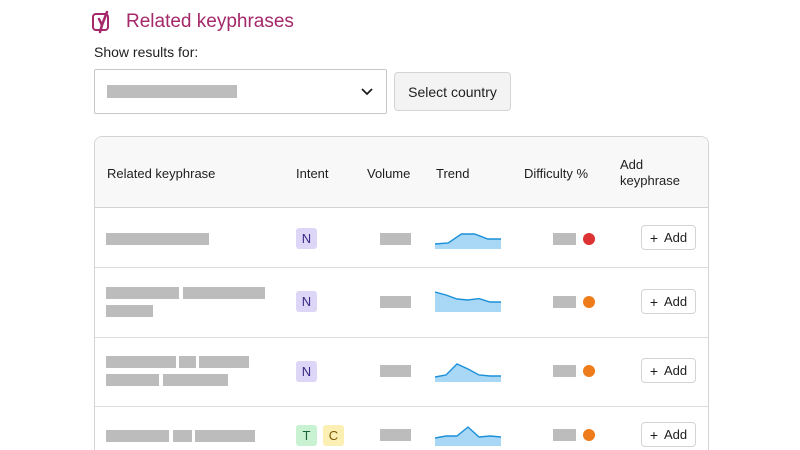 This screenshot has height=450, width=800. What do you see at coordinates (306, 435) in the screenshot?
I see `intent-badge: T` at bounding box center [306, 435].